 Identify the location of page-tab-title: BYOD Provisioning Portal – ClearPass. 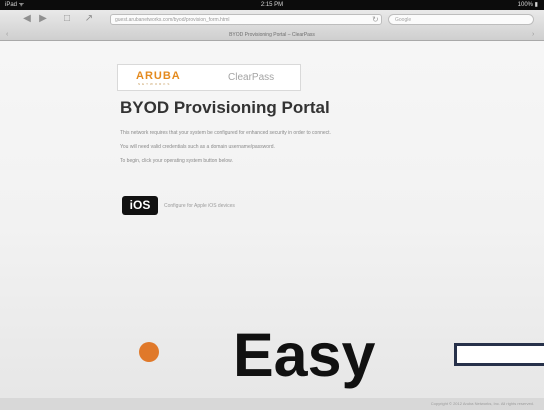
(272, 35).